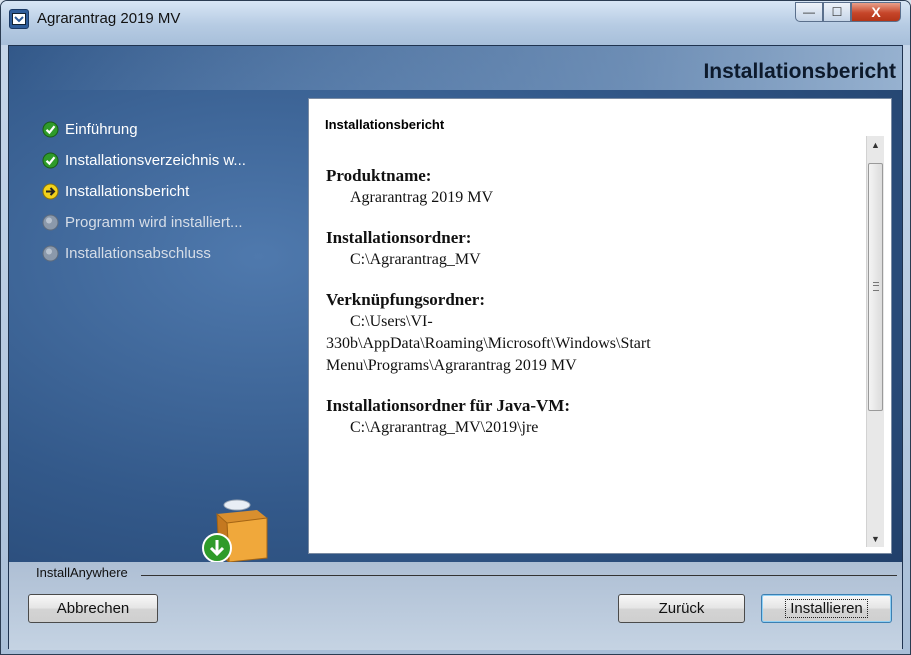 This screenshot has height=655, width=911. What do you see at coordinates (235, 531) in the screenshot?
I see `install-box-icon` at bounding box center [235, 531].